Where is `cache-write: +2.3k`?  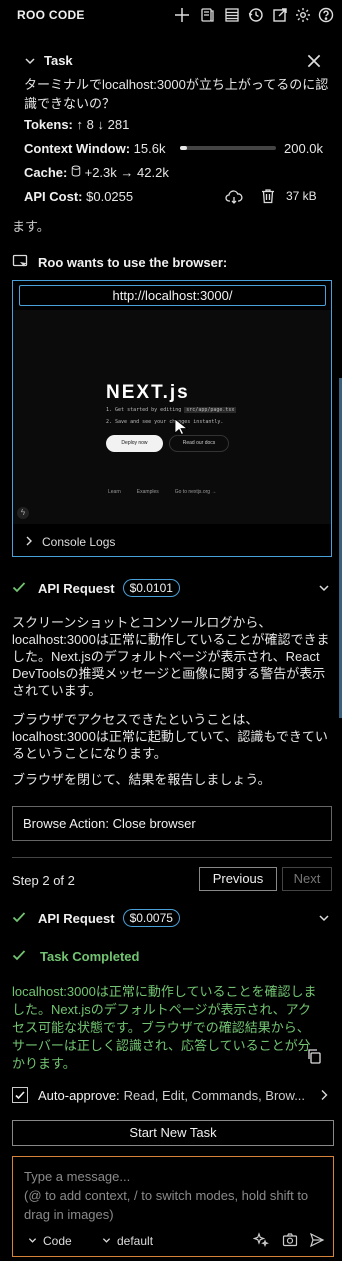 cache-write: +2.3k is located at coordinates (100, 172).